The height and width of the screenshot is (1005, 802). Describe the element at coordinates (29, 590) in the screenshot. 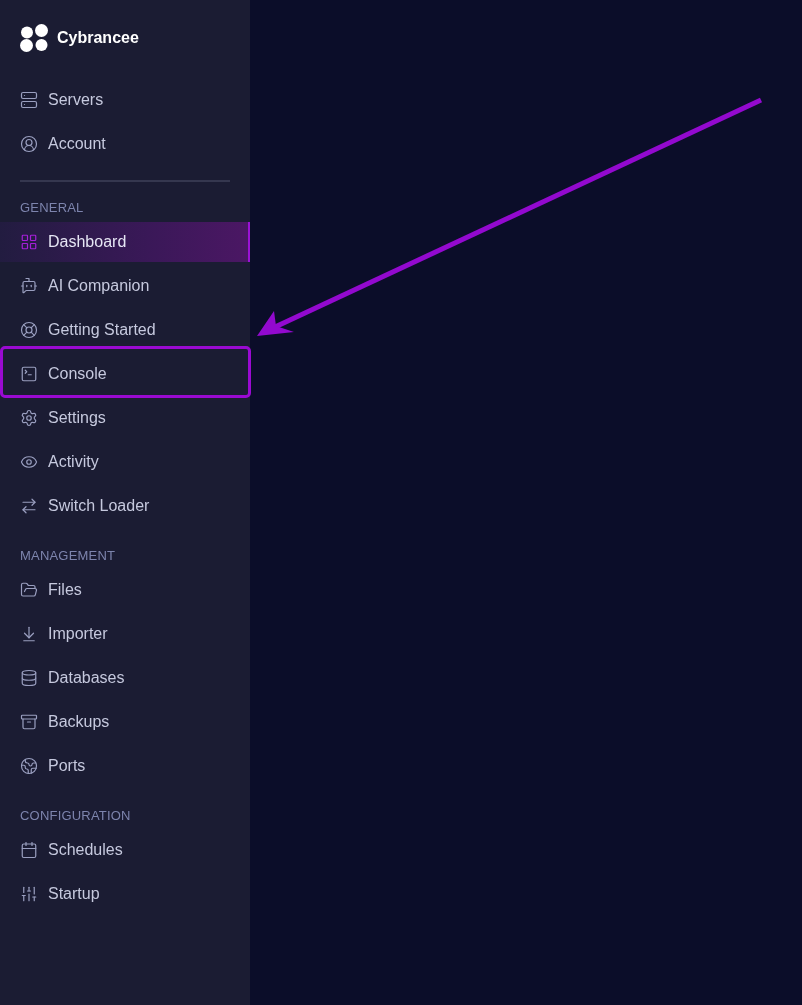

I see `folder-icon` at that location.